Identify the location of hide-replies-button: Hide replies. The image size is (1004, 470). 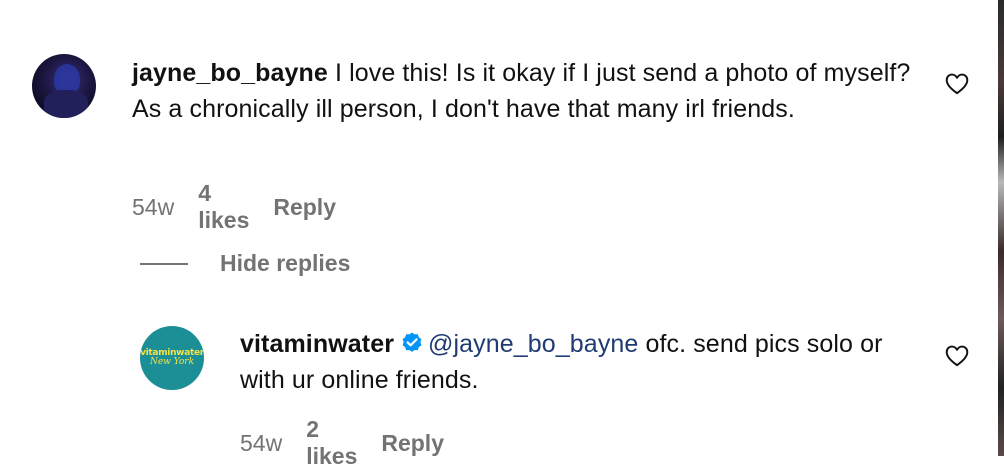
(245, 263).